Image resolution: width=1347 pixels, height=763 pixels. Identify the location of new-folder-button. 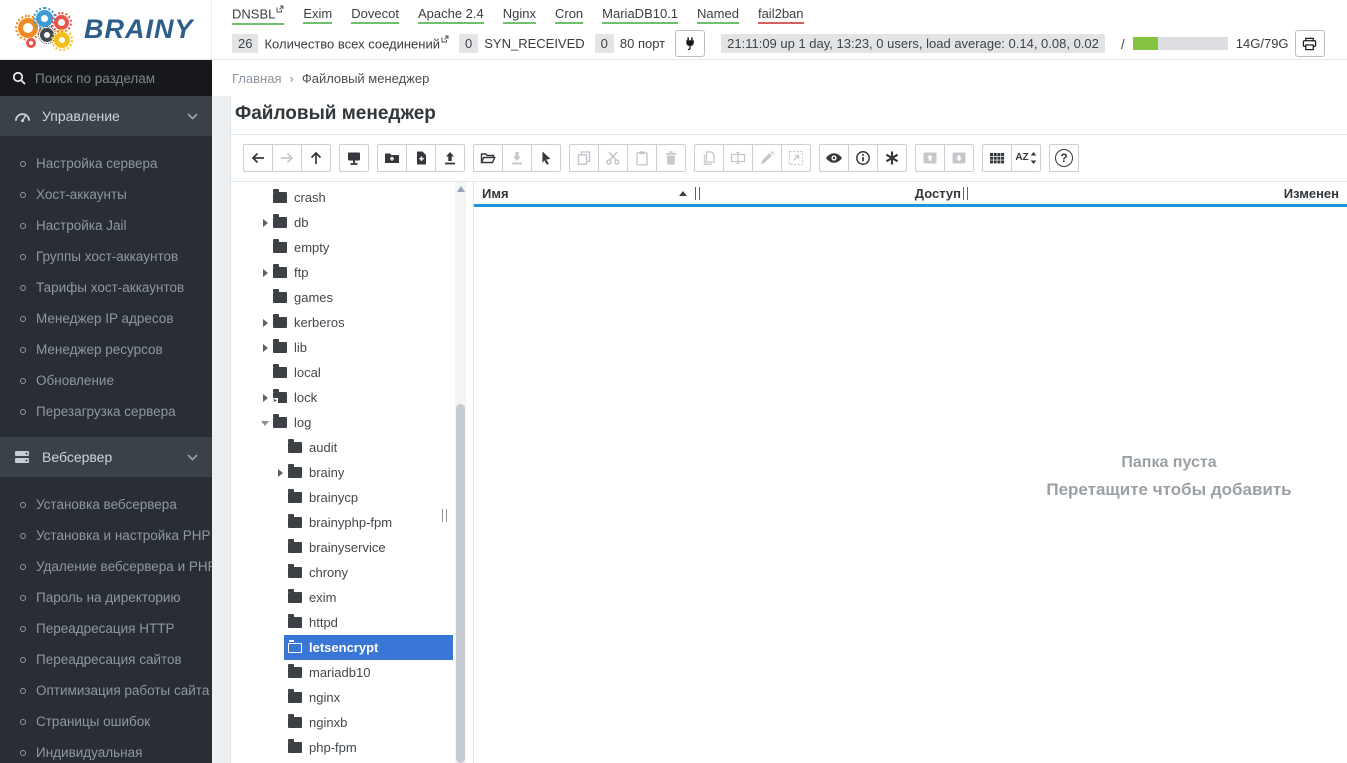
(392, 158).